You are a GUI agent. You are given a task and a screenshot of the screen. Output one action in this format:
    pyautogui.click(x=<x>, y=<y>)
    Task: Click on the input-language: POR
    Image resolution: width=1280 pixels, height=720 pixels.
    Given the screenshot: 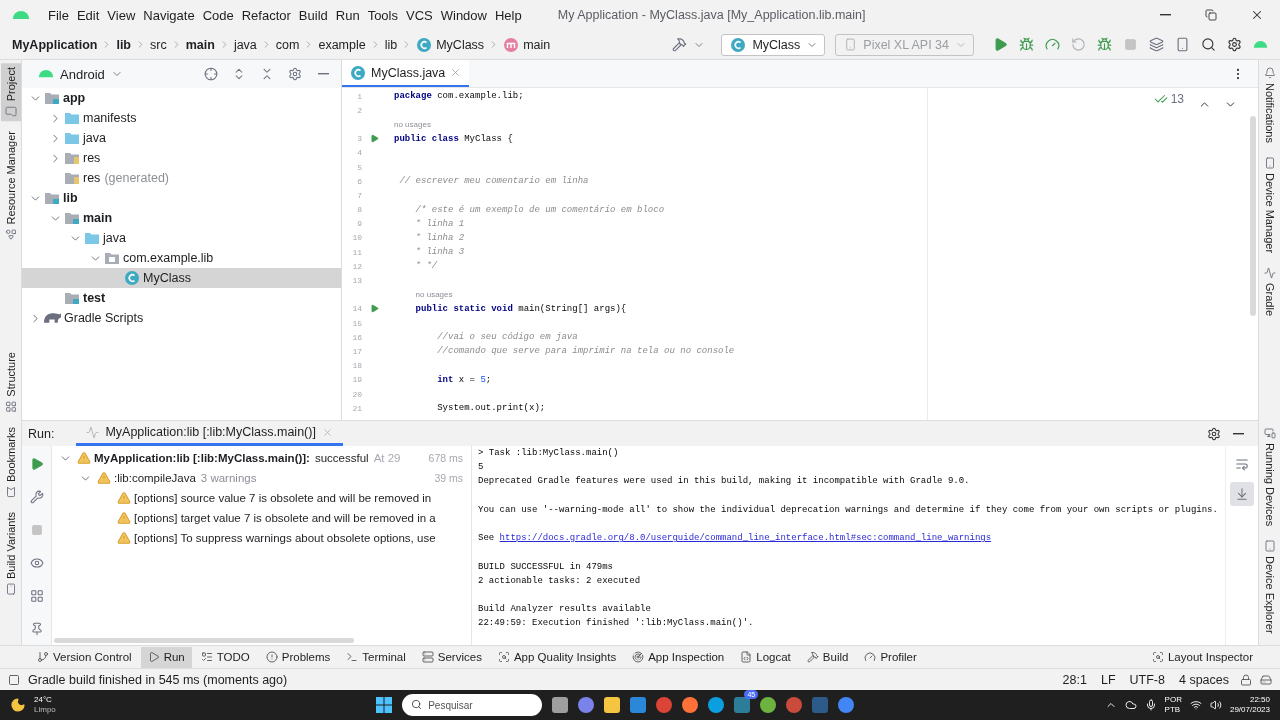 What is the action you would take?
    pyautogui.click(x=1173, y=700)
    